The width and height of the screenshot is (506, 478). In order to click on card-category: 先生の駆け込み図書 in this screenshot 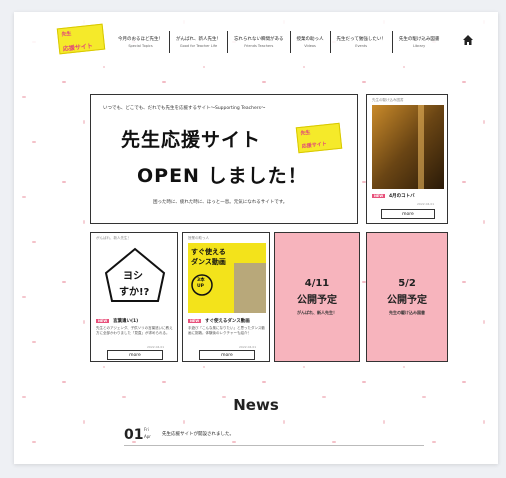, I will do `click(388, 100)`.